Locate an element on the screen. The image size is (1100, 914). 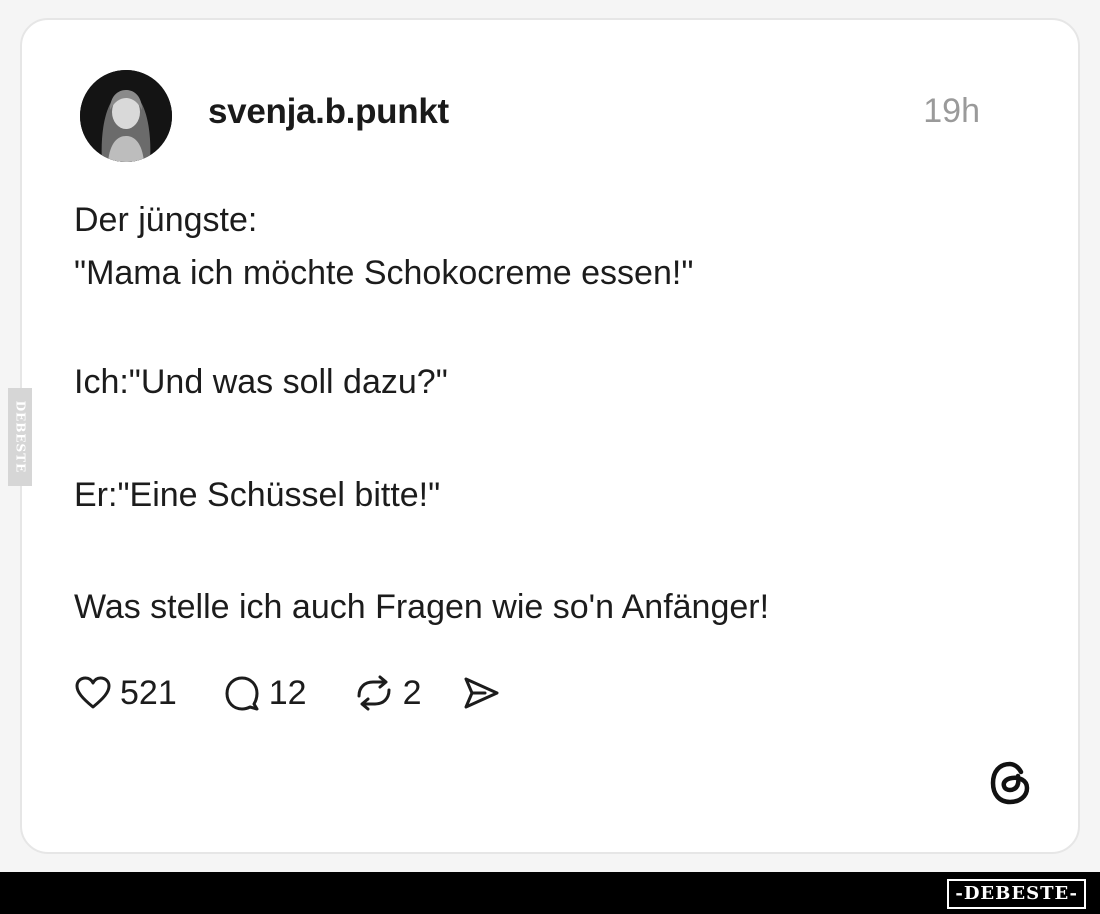
threads-logo-icon is located at coordinates (1011, 783).